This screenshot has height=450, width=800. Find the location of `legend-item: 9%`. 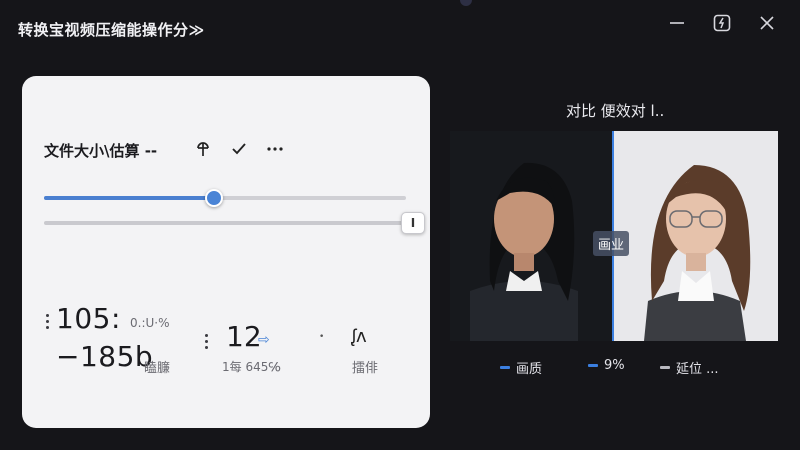

legend-item: 9% is located at coordinates (606, 365).